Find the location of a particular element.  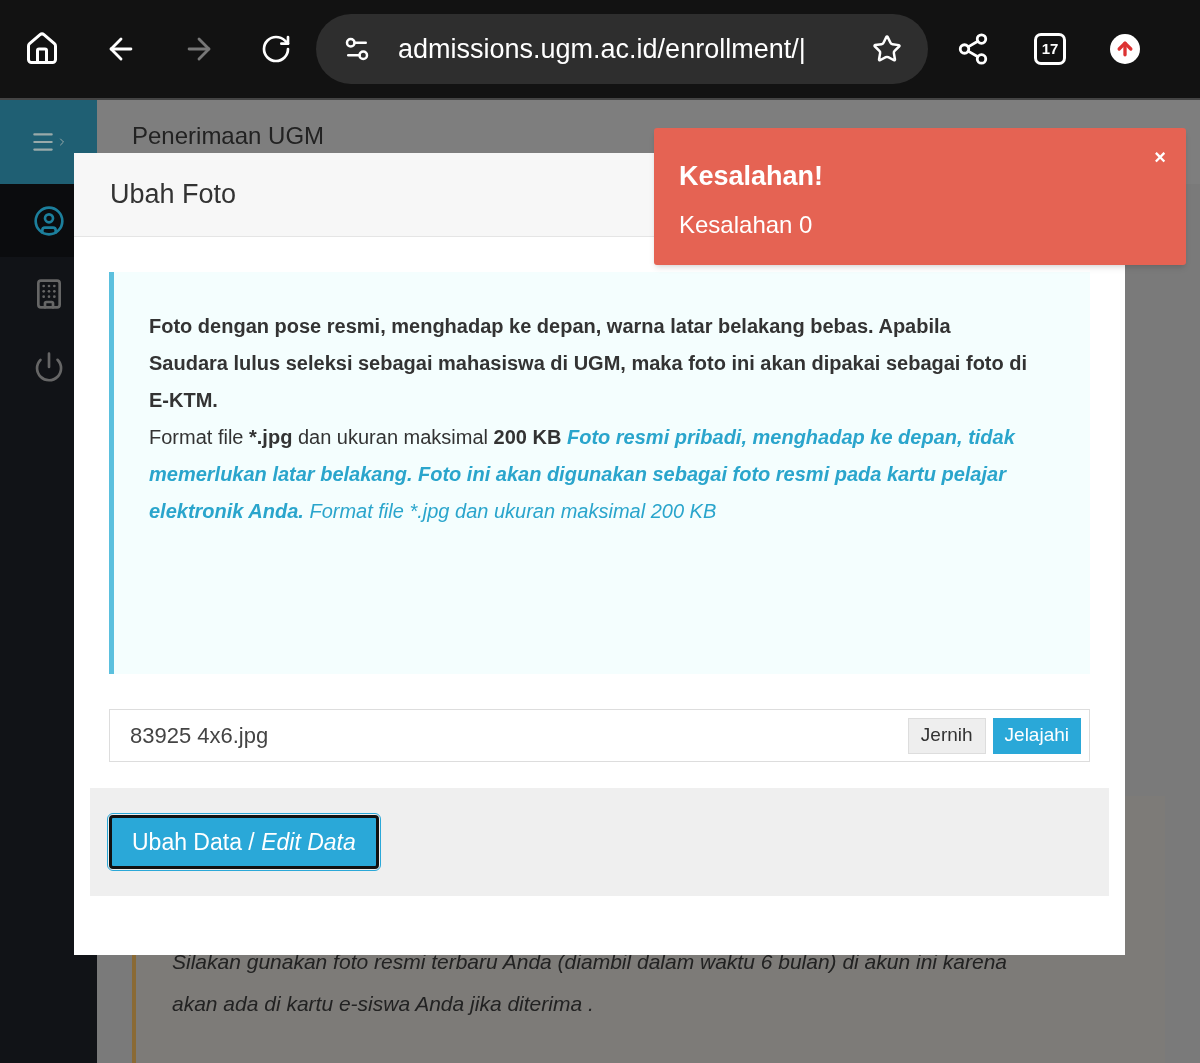

url-text: admissions.ugm.ac.id/enrollment/| is located at coordinates (602, 49).